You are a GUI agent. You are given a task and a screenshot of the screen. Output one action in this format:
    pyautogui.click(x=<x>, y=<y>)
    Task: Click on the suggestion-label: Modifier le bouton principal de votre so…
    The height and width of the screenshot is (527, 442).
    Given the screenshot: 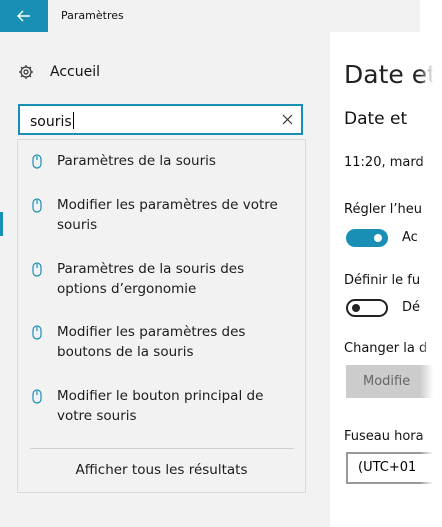 What is the action you would take?
    pyautogui.click(x=160, y=406)
    